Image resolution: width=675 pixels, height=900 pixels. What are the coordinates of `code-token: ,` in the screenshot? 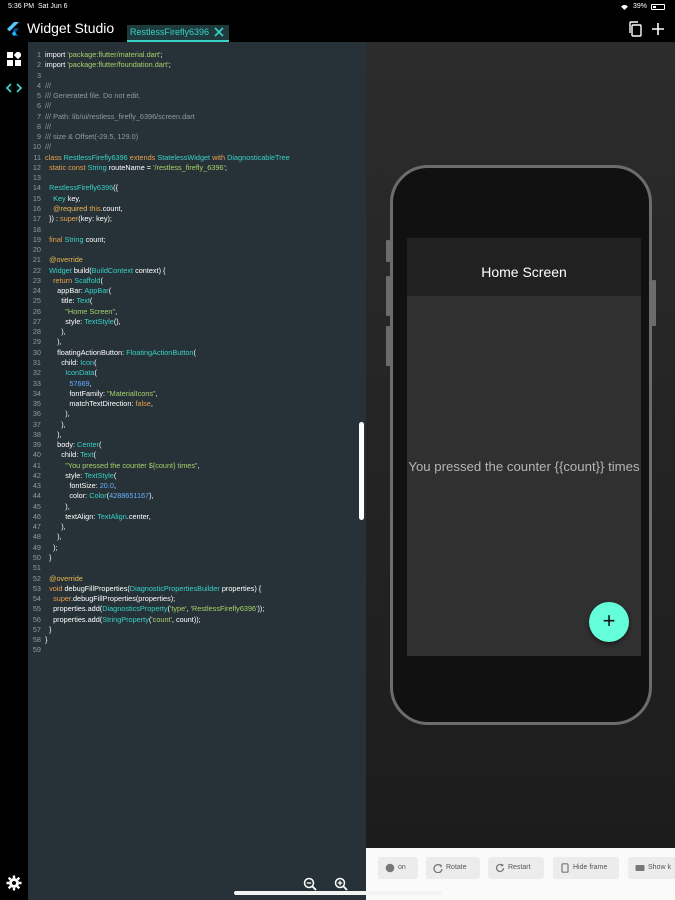 It's located at (114, 486).